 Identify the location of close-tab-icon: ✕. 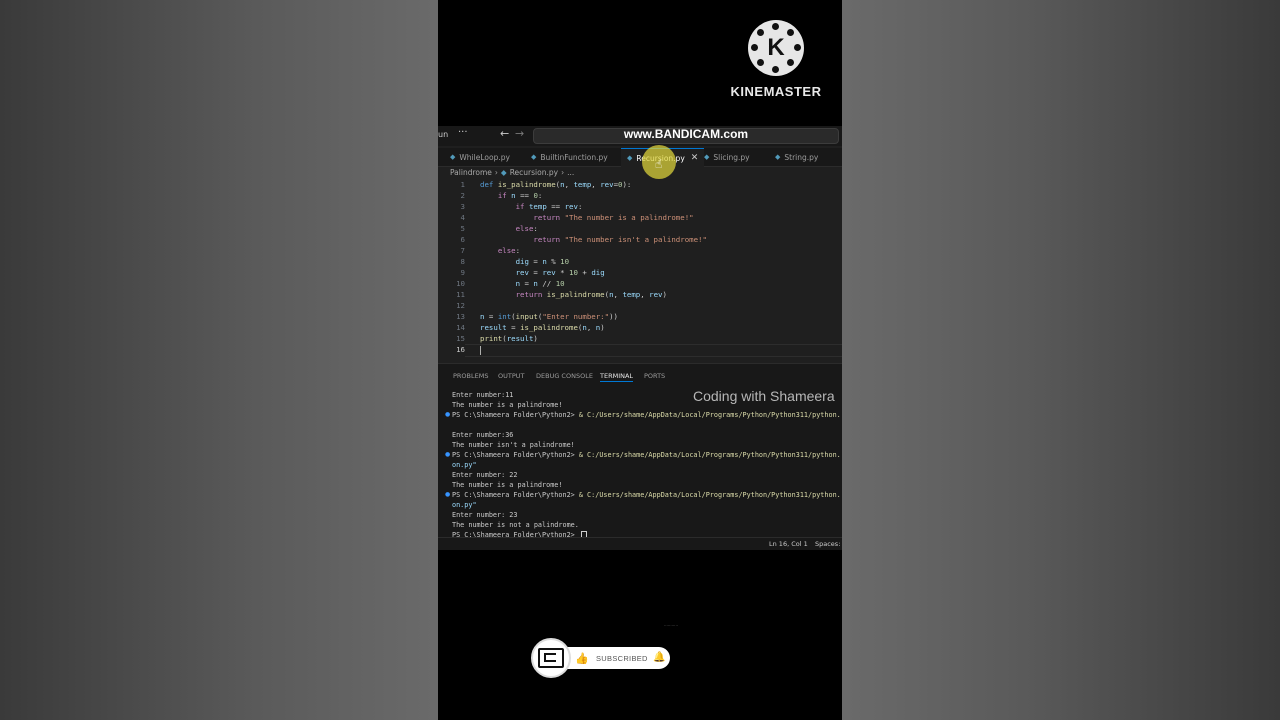
(695, 158).